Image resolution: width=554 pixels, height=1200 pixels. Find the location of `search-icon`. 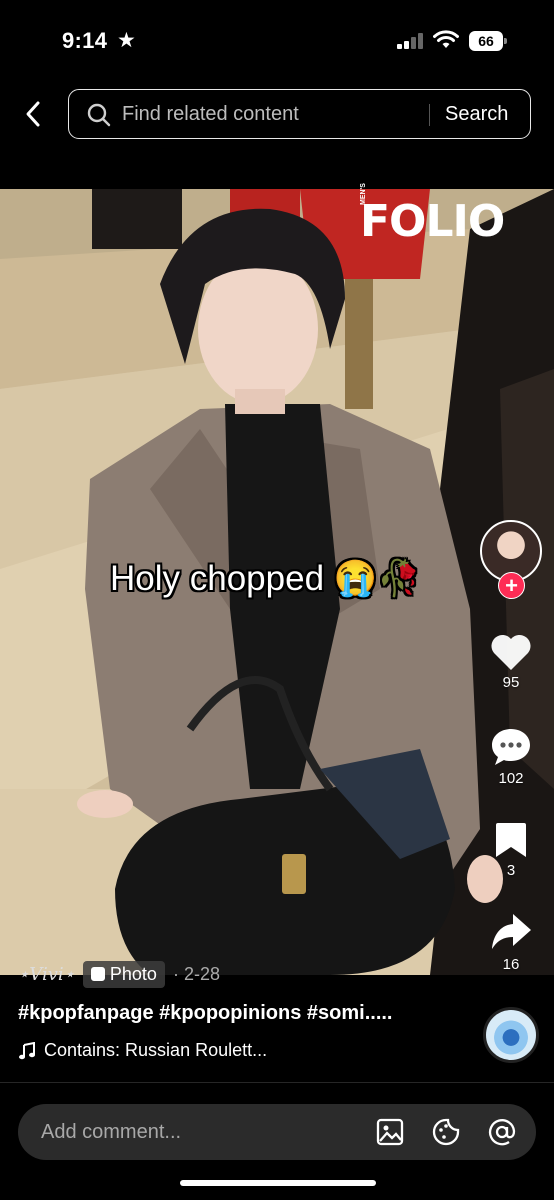

search-icon is located at coordinates (99, 115).